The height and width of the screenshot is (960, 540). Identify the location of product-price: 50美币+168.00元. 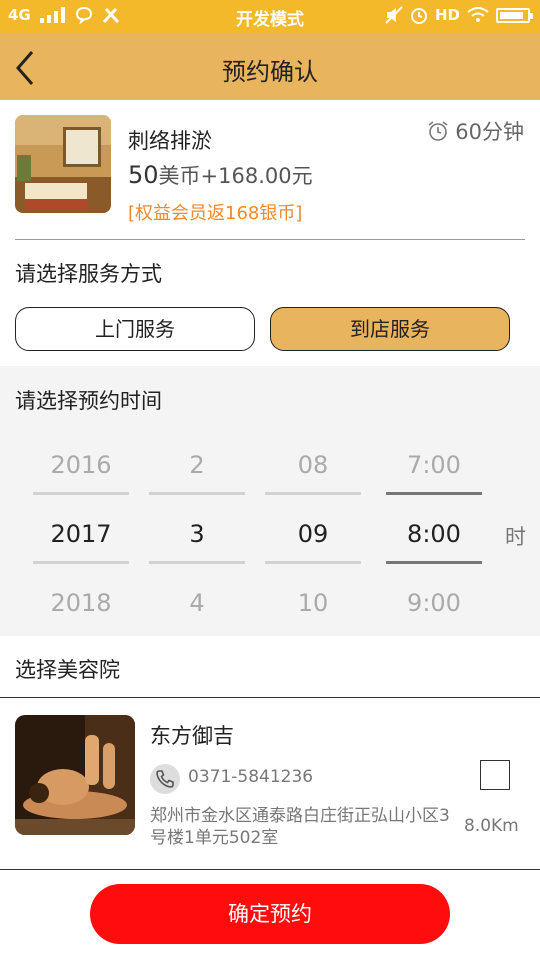
(220, 175).